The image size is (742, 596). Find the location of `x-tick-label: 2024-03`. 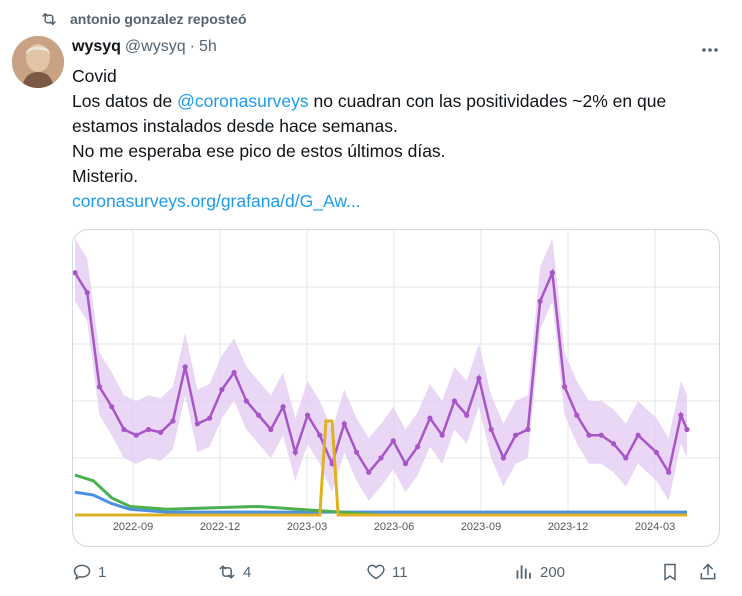

x-tick-label: 2024-03 is located at coordinates (655, 527).